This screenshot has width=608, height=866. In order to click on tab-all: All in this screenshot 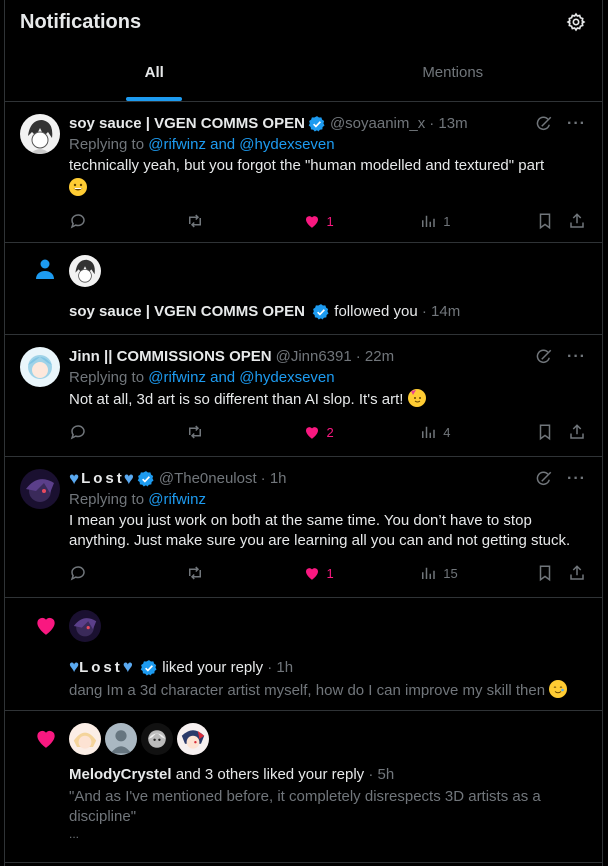, I will do `click(154, 72)`.